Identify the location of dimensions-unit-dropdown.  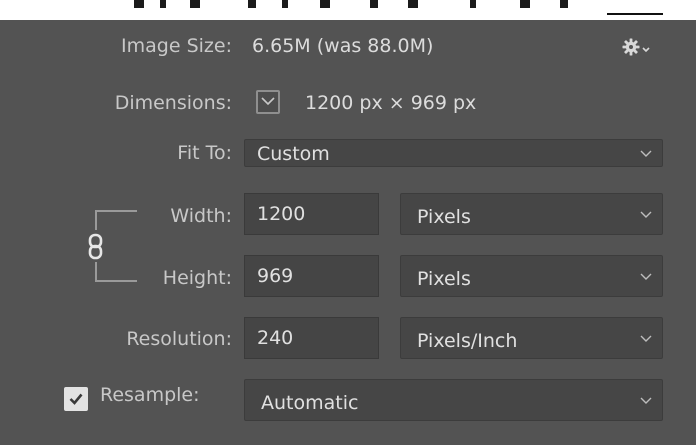
(268, 102).